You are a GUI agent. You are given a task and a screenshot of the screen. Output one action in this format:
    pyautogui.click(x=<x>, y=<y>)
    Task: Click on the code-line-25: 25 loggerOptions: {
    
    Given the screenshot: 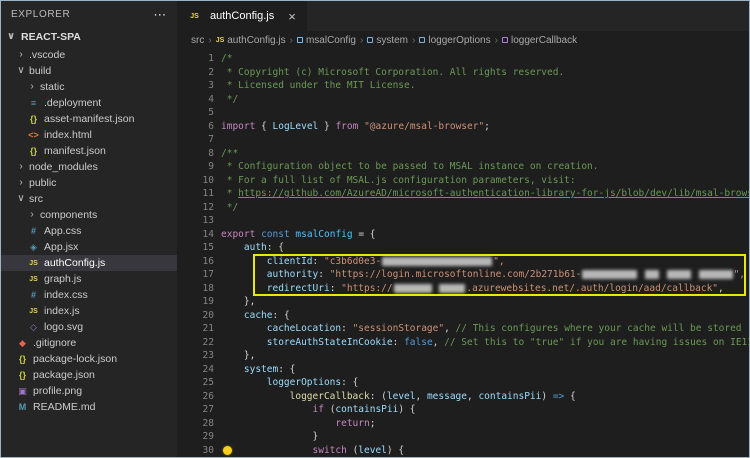 What is the action you would take?
    pyautogui.click(x=463, y=383)
    